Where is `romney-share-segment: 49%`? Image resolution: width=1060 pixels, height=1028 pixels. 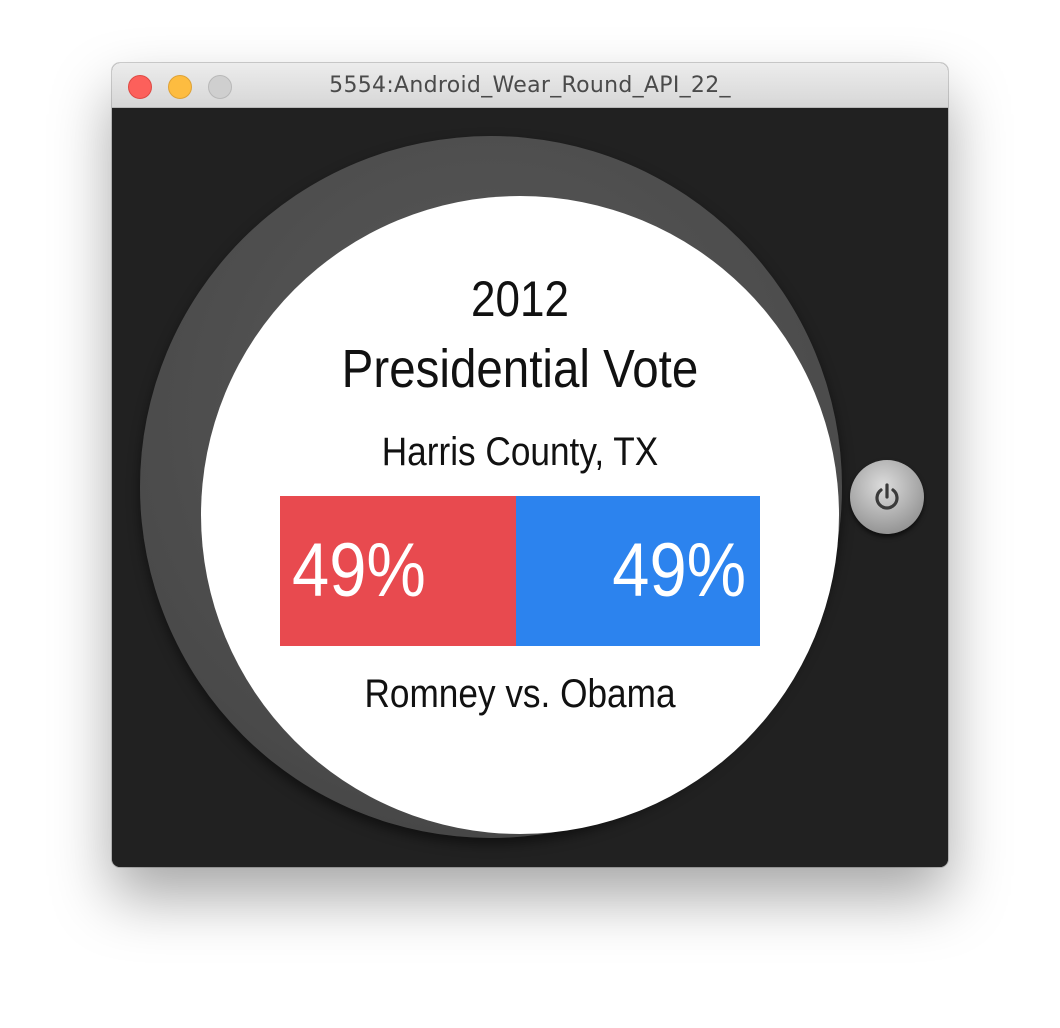
romney-share-segment: 49% is located at coordinates (398, 571).